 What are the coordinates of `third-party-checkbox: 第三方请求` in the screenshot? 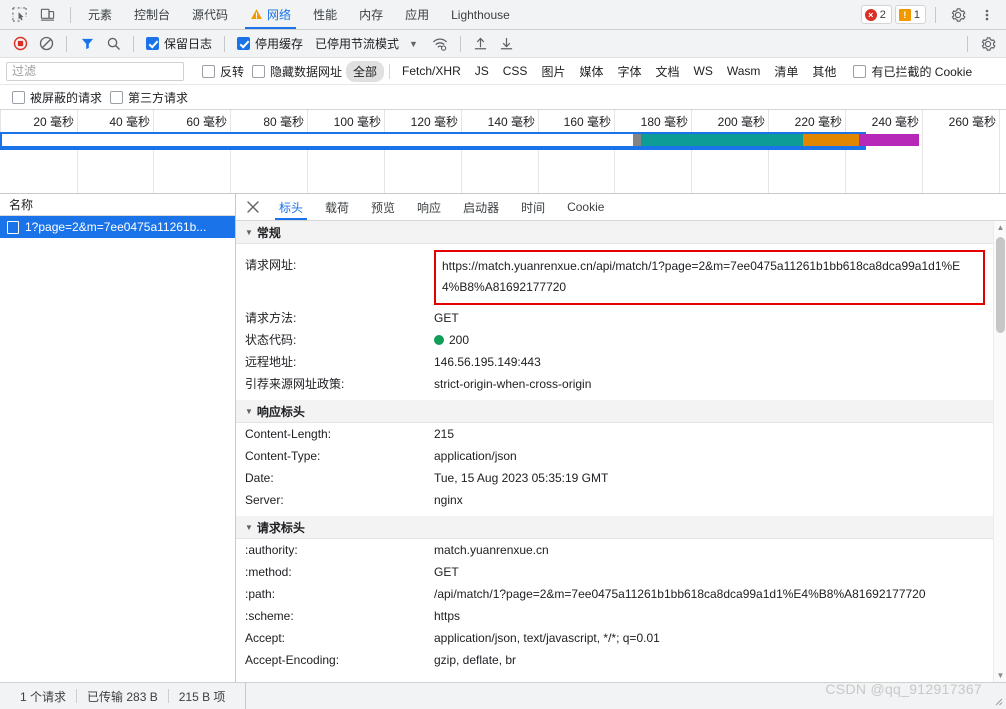 It's located at (149, 97).